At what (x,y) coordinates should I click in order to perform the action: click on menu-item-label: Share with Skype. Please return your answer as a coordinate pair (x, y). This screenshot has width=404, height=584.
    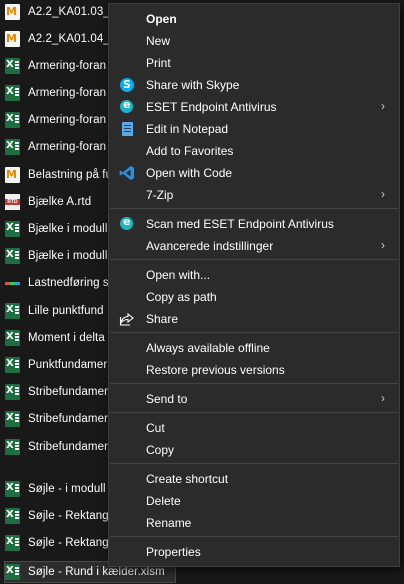
    Looking at the image, I should click on (193, 85).